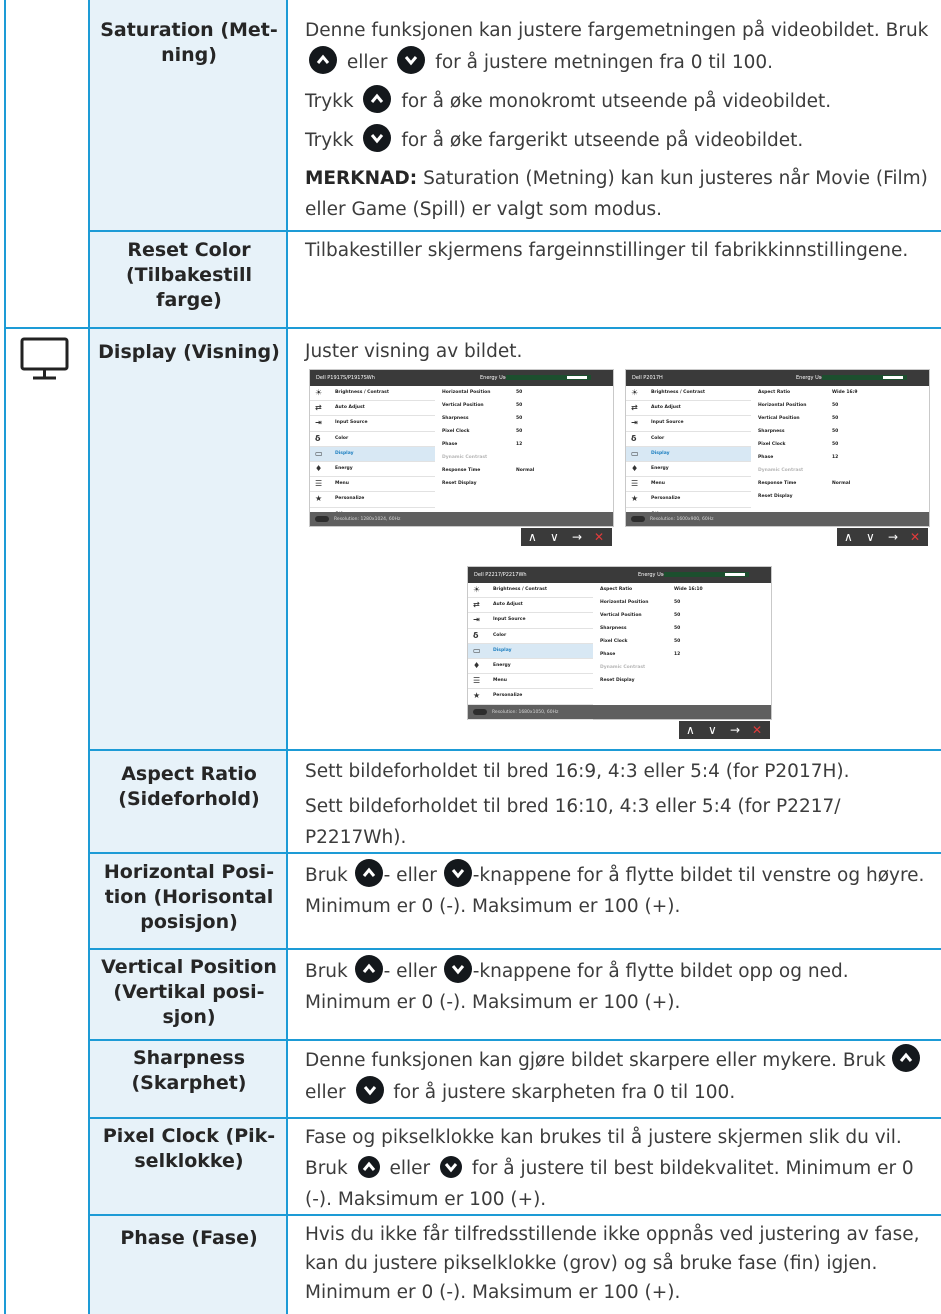 The width and height of the screenshot is (941, 1314). Describe the element at coordinates (524, 418) in the screenshot. I see `osd-setting-row: Sharpness 50` at that location.